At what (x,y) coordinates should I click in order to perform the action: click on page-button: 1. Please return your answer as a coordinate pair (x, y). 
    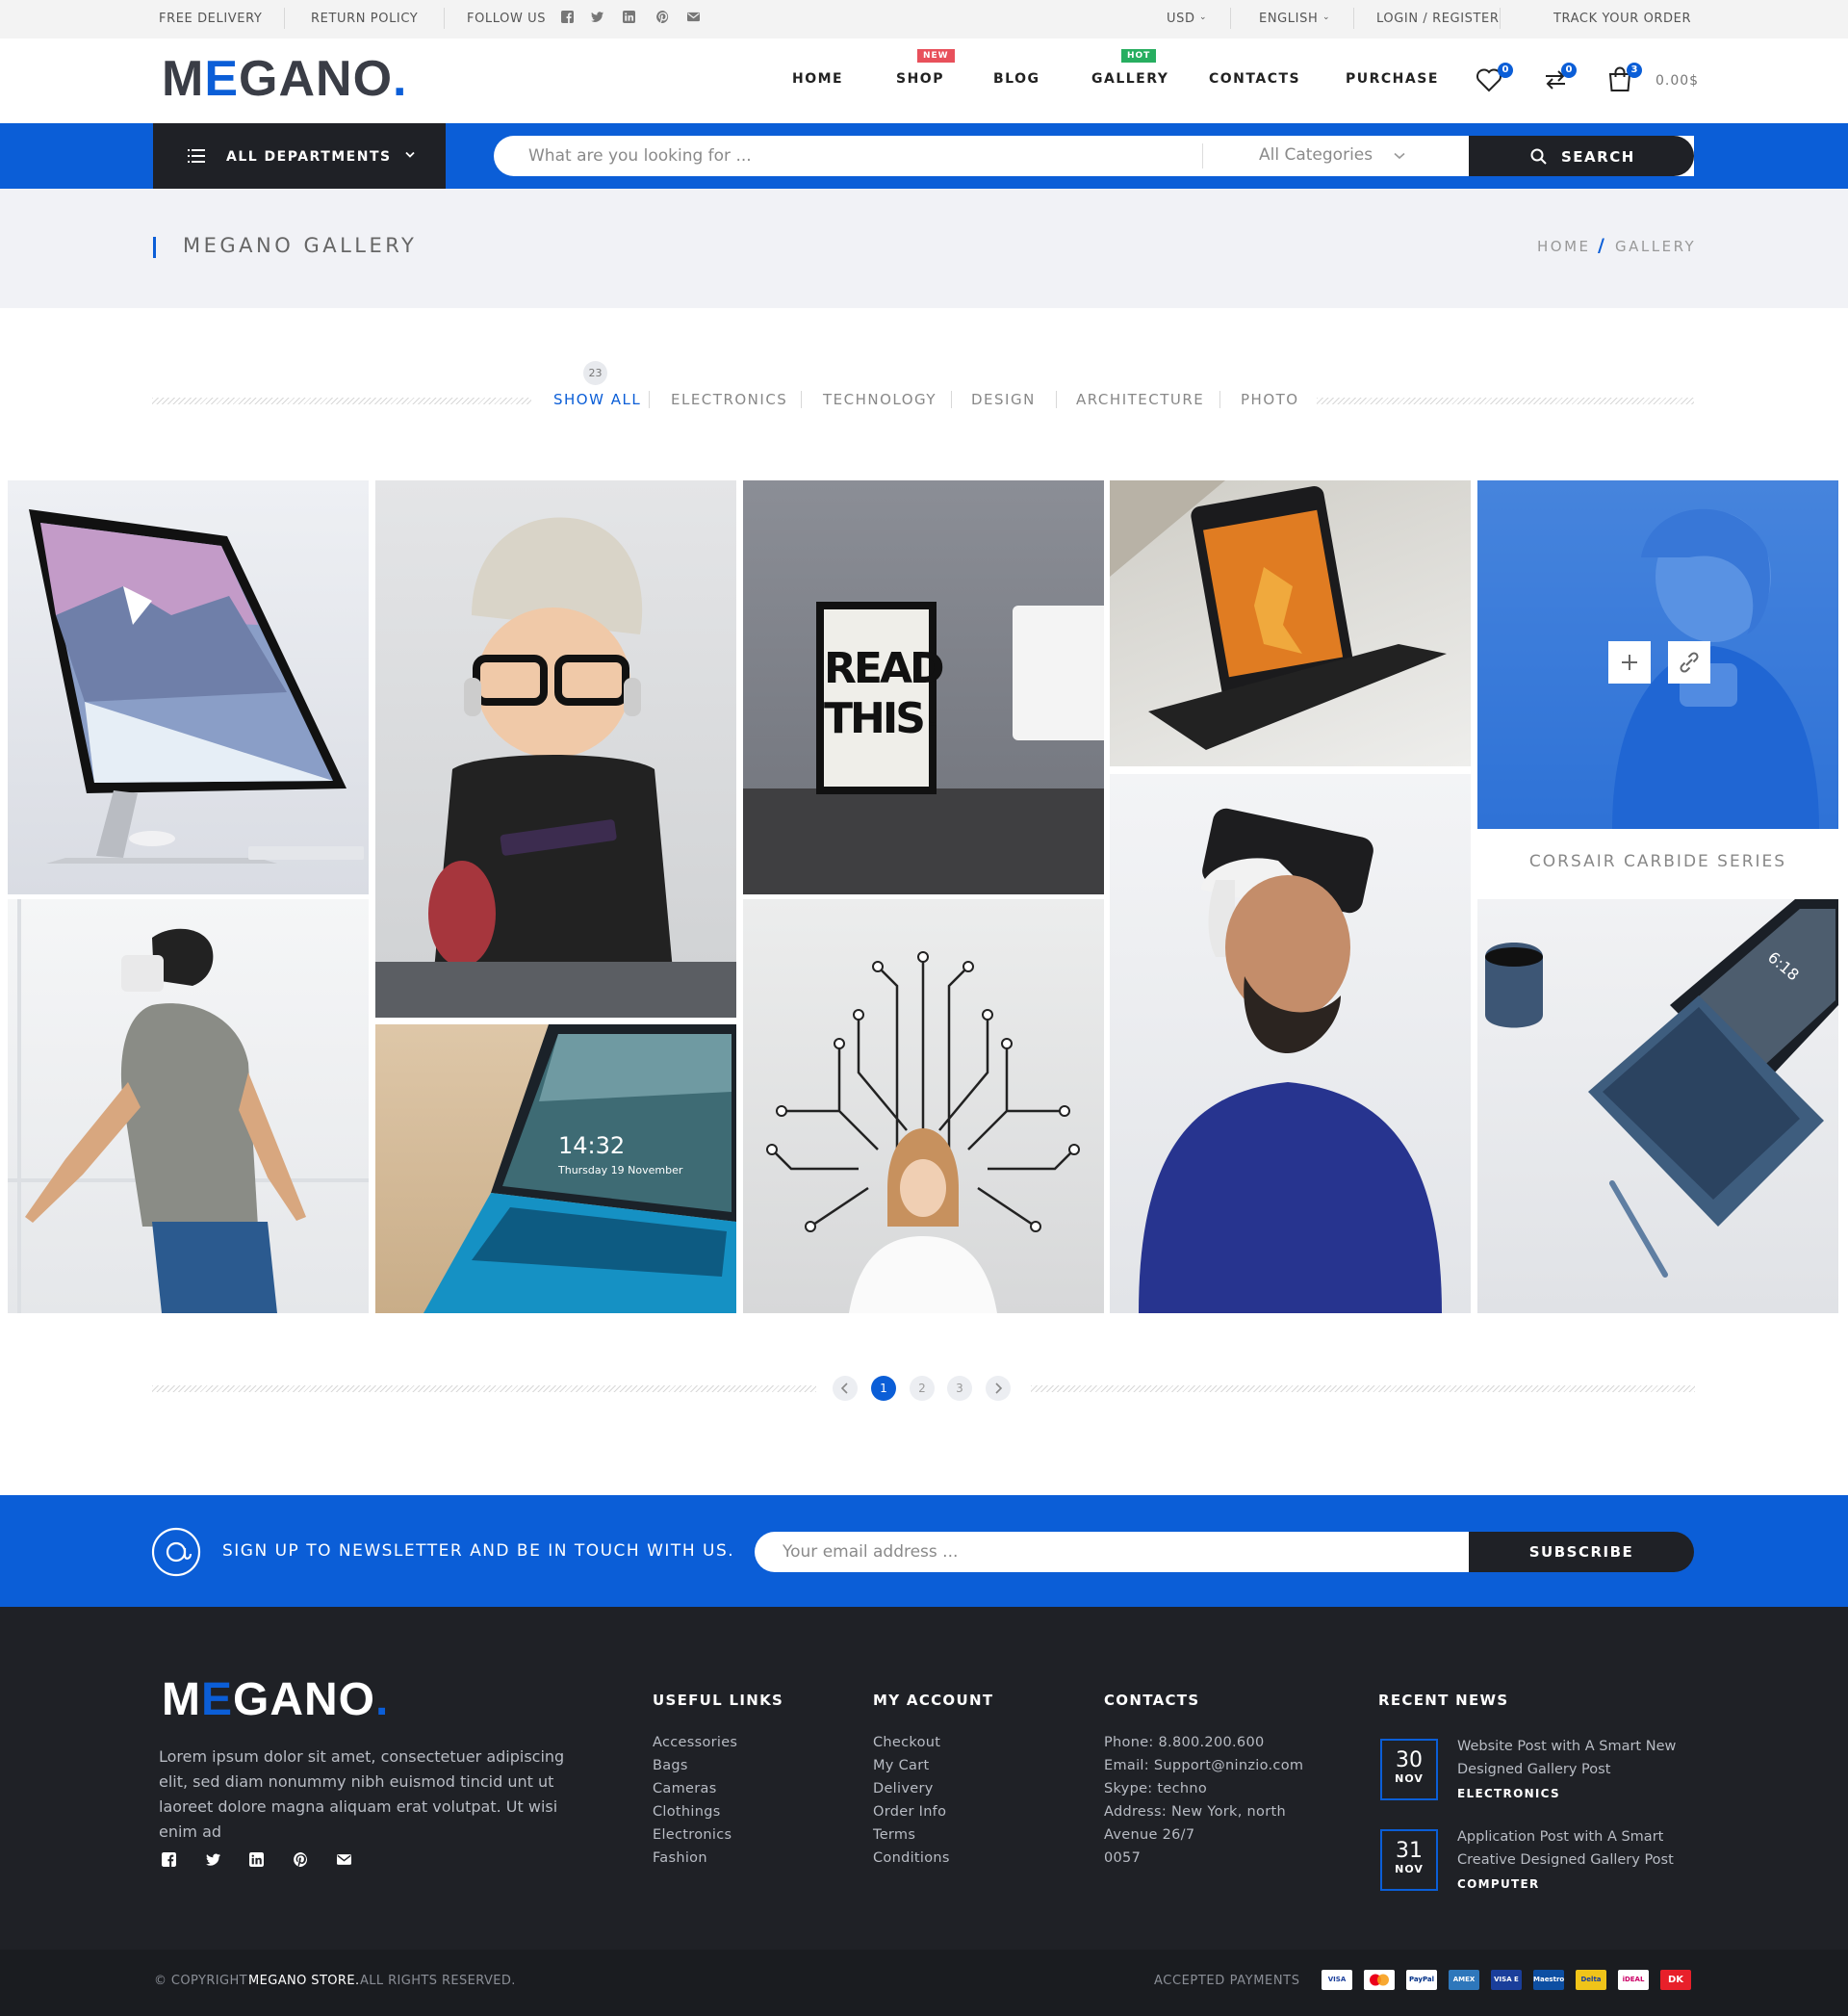
    Looking at the image, I should click on (883, 1389).